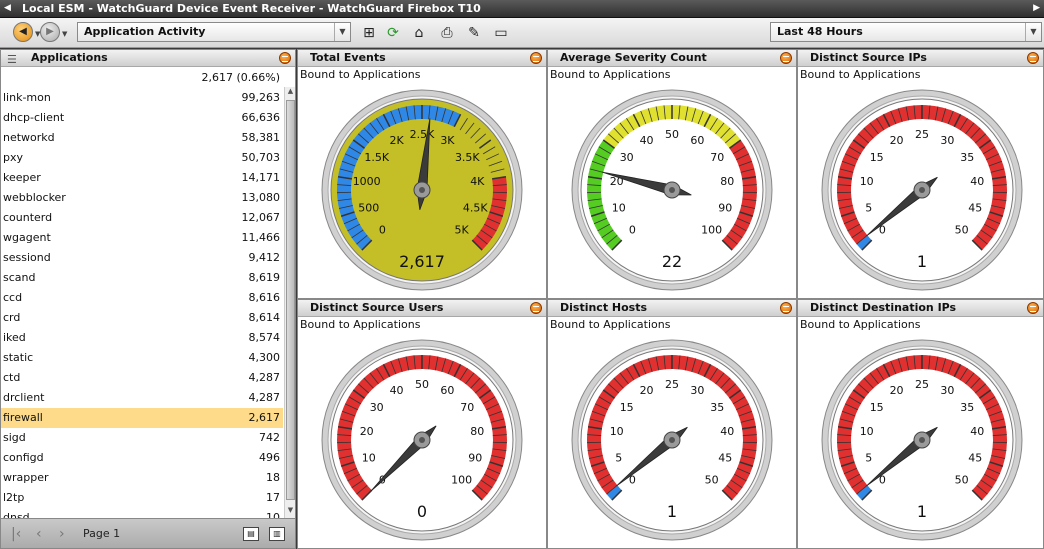 The height and width of the screenshot is (549, 1044). Describe the element at coordinates (142, 478) in the screenshot. I see `list-item: wrapper 18` at that location.